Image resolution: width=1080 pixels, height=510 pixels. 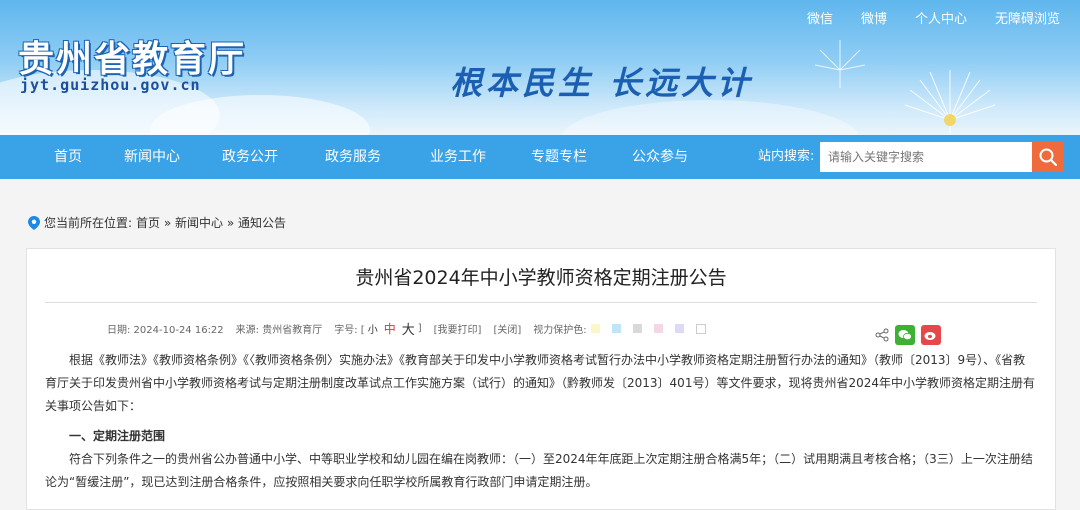 I want to click on article-source: 来源: 贵州省教育厅, so click(x=279, y=330).